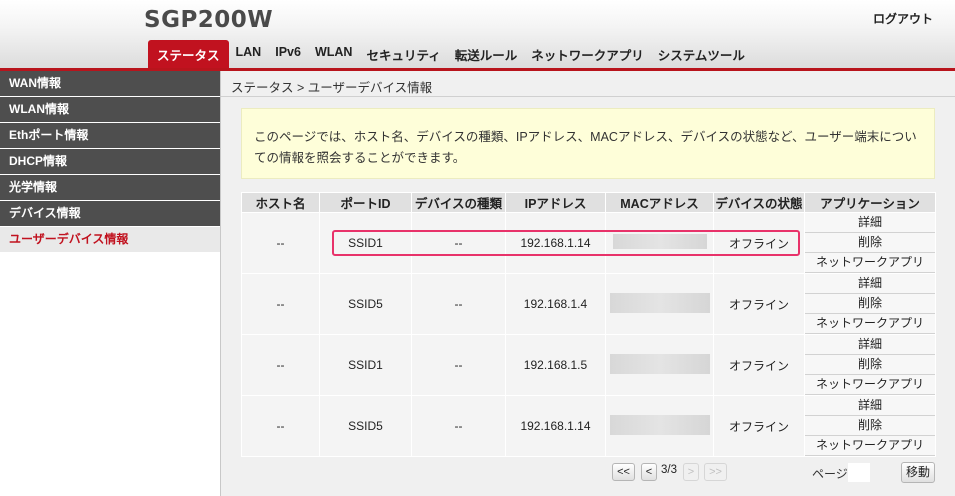 The width and height of the screenshot is (955, 496). Describe the element at coordinates (588, 96) in the screenshot. I see `breadcrumb-divider` at that location.